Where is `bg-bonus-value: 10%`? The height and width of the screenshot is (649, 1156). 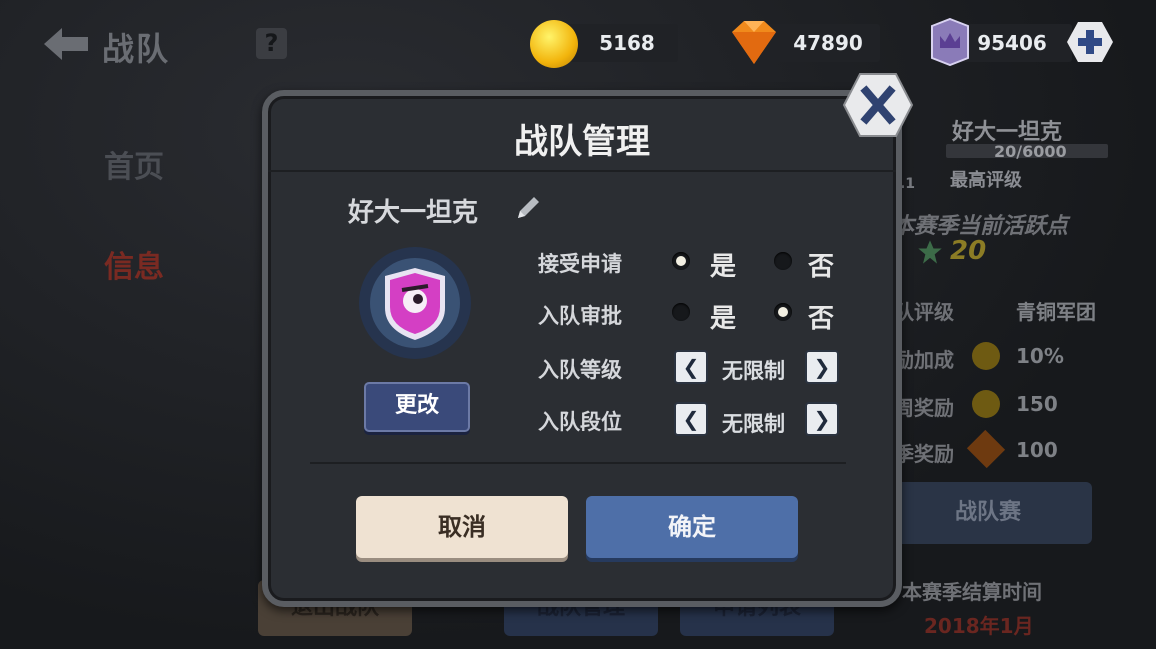
bg-bonus-value: 10% is located at coordinates (1040, 356).